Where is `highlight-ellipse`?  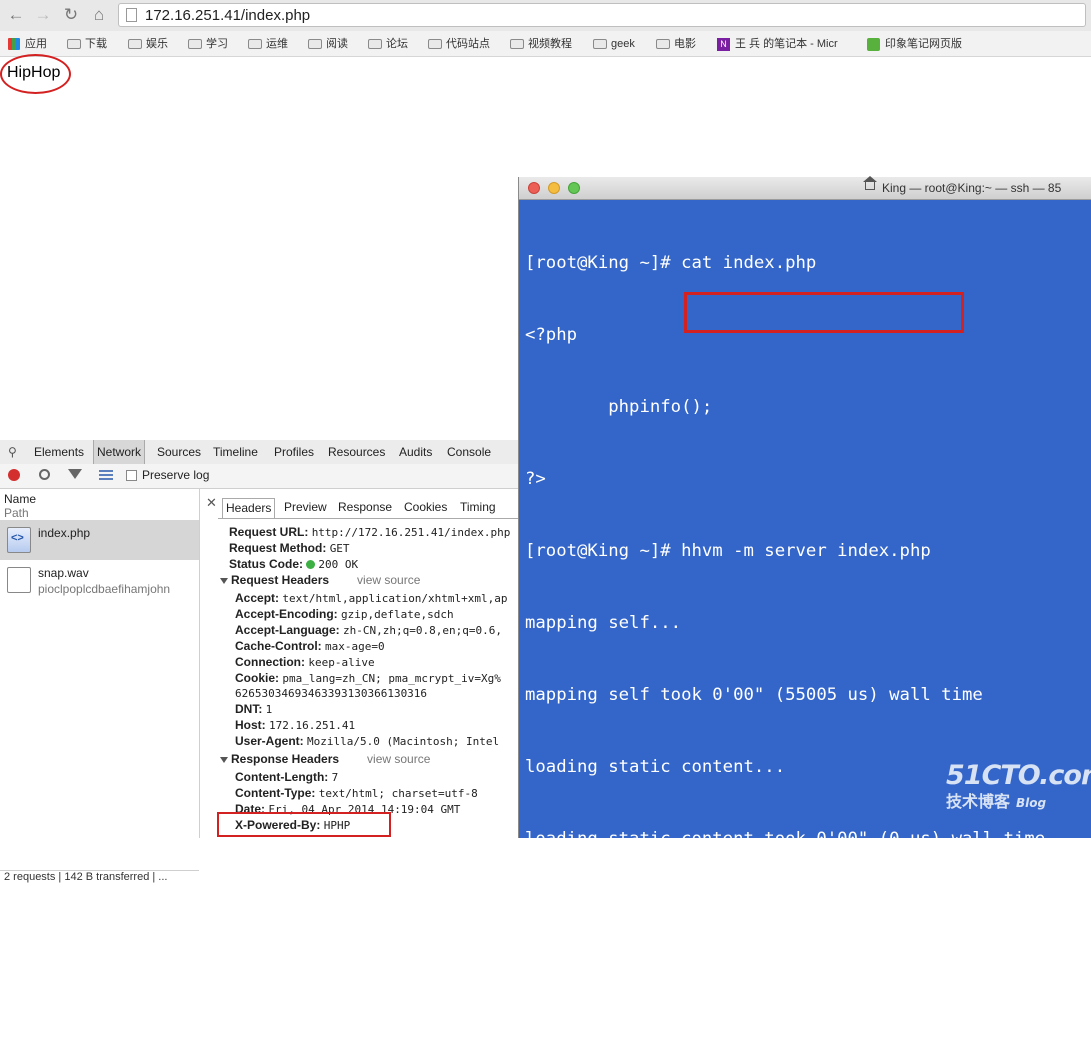 highlight-ellipse is located at coordinates (35, 74).